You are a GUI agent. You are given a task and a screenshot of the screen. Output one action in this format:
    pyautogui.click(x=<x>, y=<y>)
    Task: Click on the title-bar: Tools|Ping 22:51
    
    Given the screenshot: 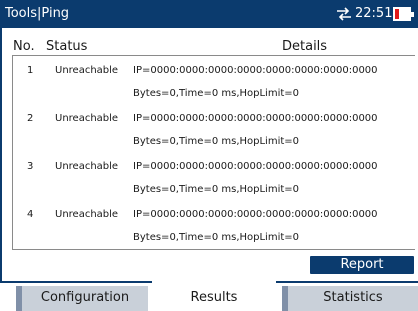 What is the action you would take?
    pyautogui.click(x=209, y=14)
    